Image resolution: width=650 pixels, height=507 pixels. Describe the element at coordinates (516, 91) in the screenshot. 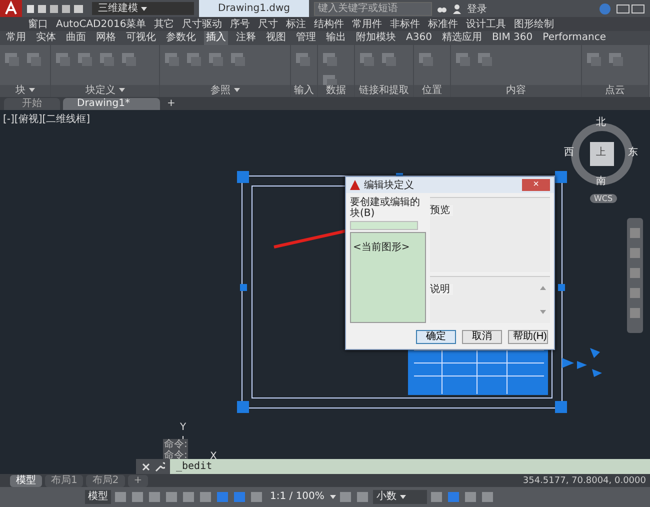

I see `panel-title: 内容` at that location.